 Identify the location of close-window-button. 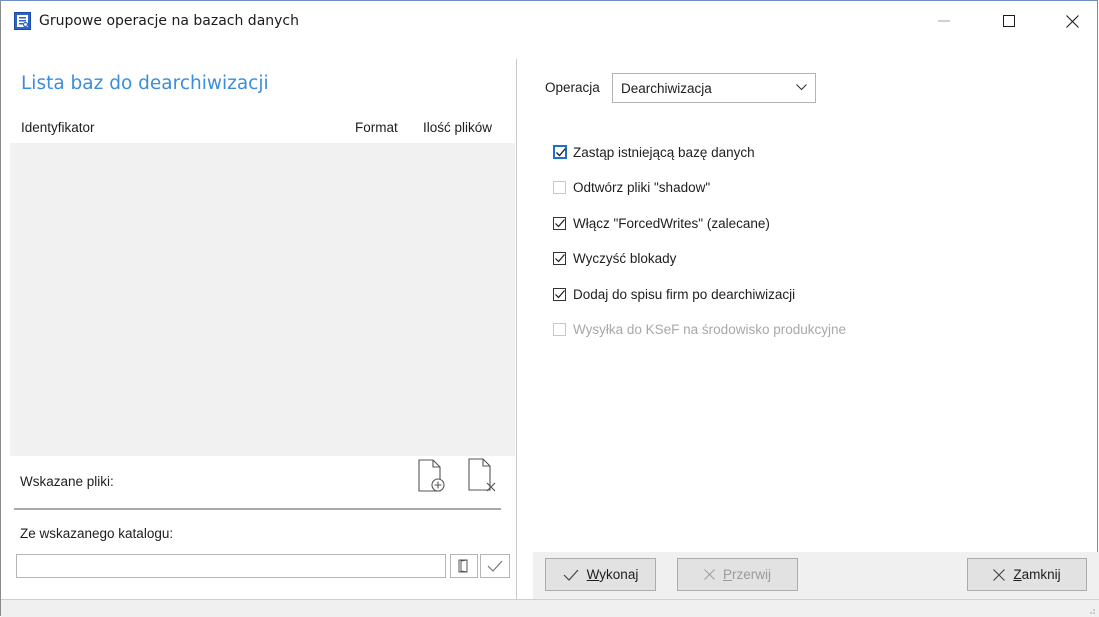
(1072, 21).